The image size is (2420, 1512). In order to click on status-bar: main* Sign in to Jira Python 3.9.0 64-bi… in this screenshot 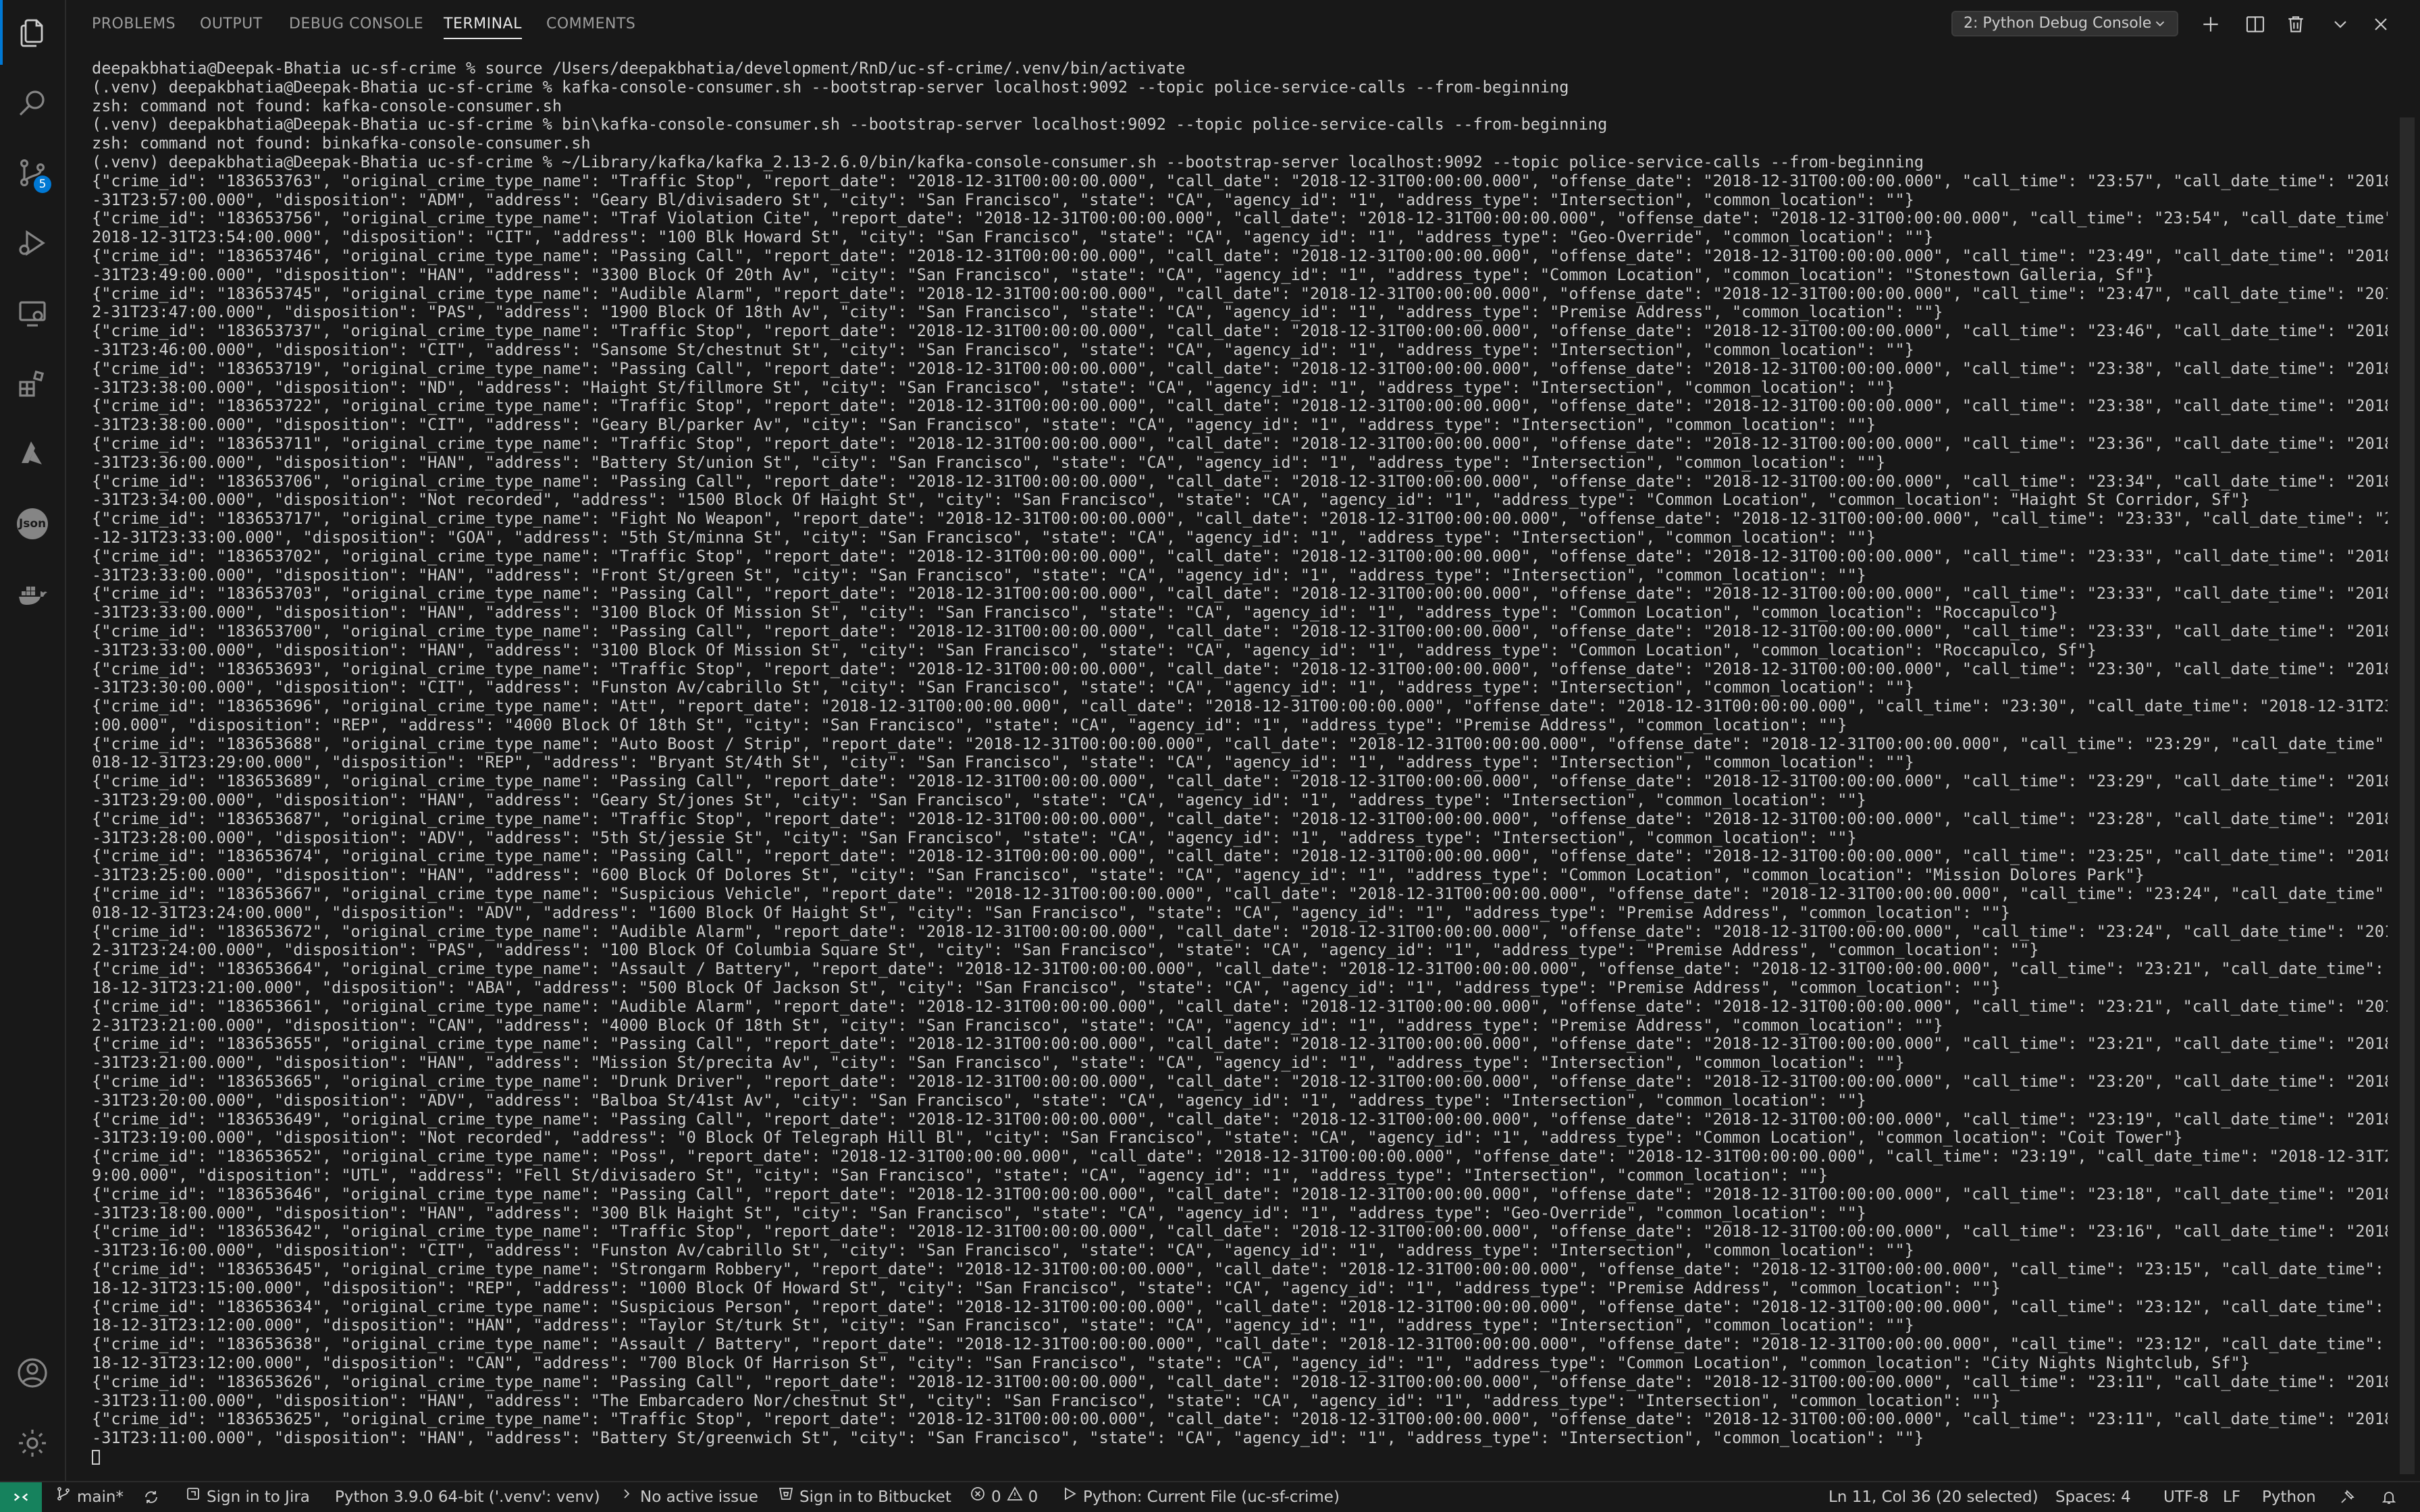, I will do `click(1210, 1496)`.